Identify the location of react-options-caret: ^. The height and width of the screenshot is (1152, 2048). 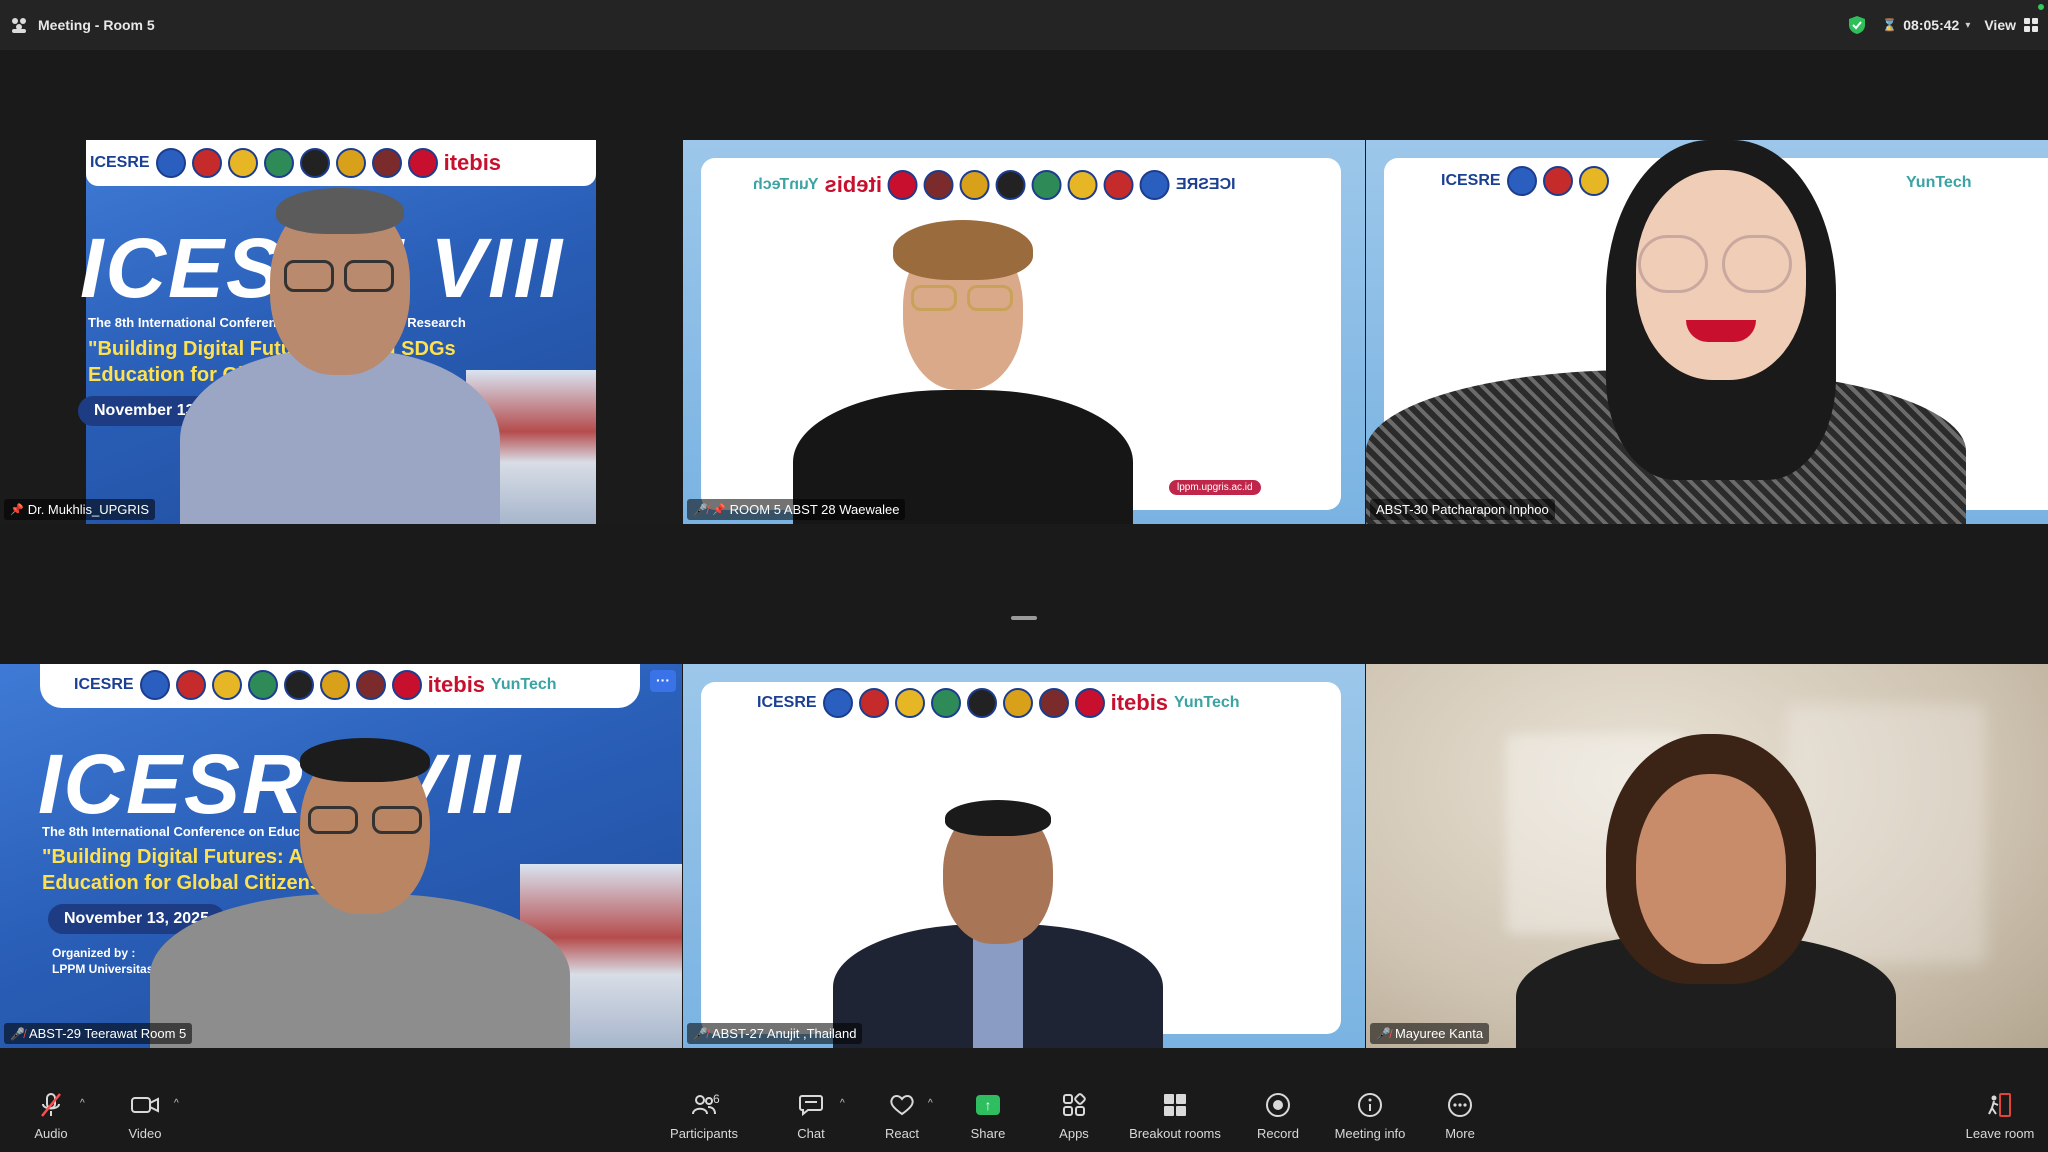
(930, 1103).